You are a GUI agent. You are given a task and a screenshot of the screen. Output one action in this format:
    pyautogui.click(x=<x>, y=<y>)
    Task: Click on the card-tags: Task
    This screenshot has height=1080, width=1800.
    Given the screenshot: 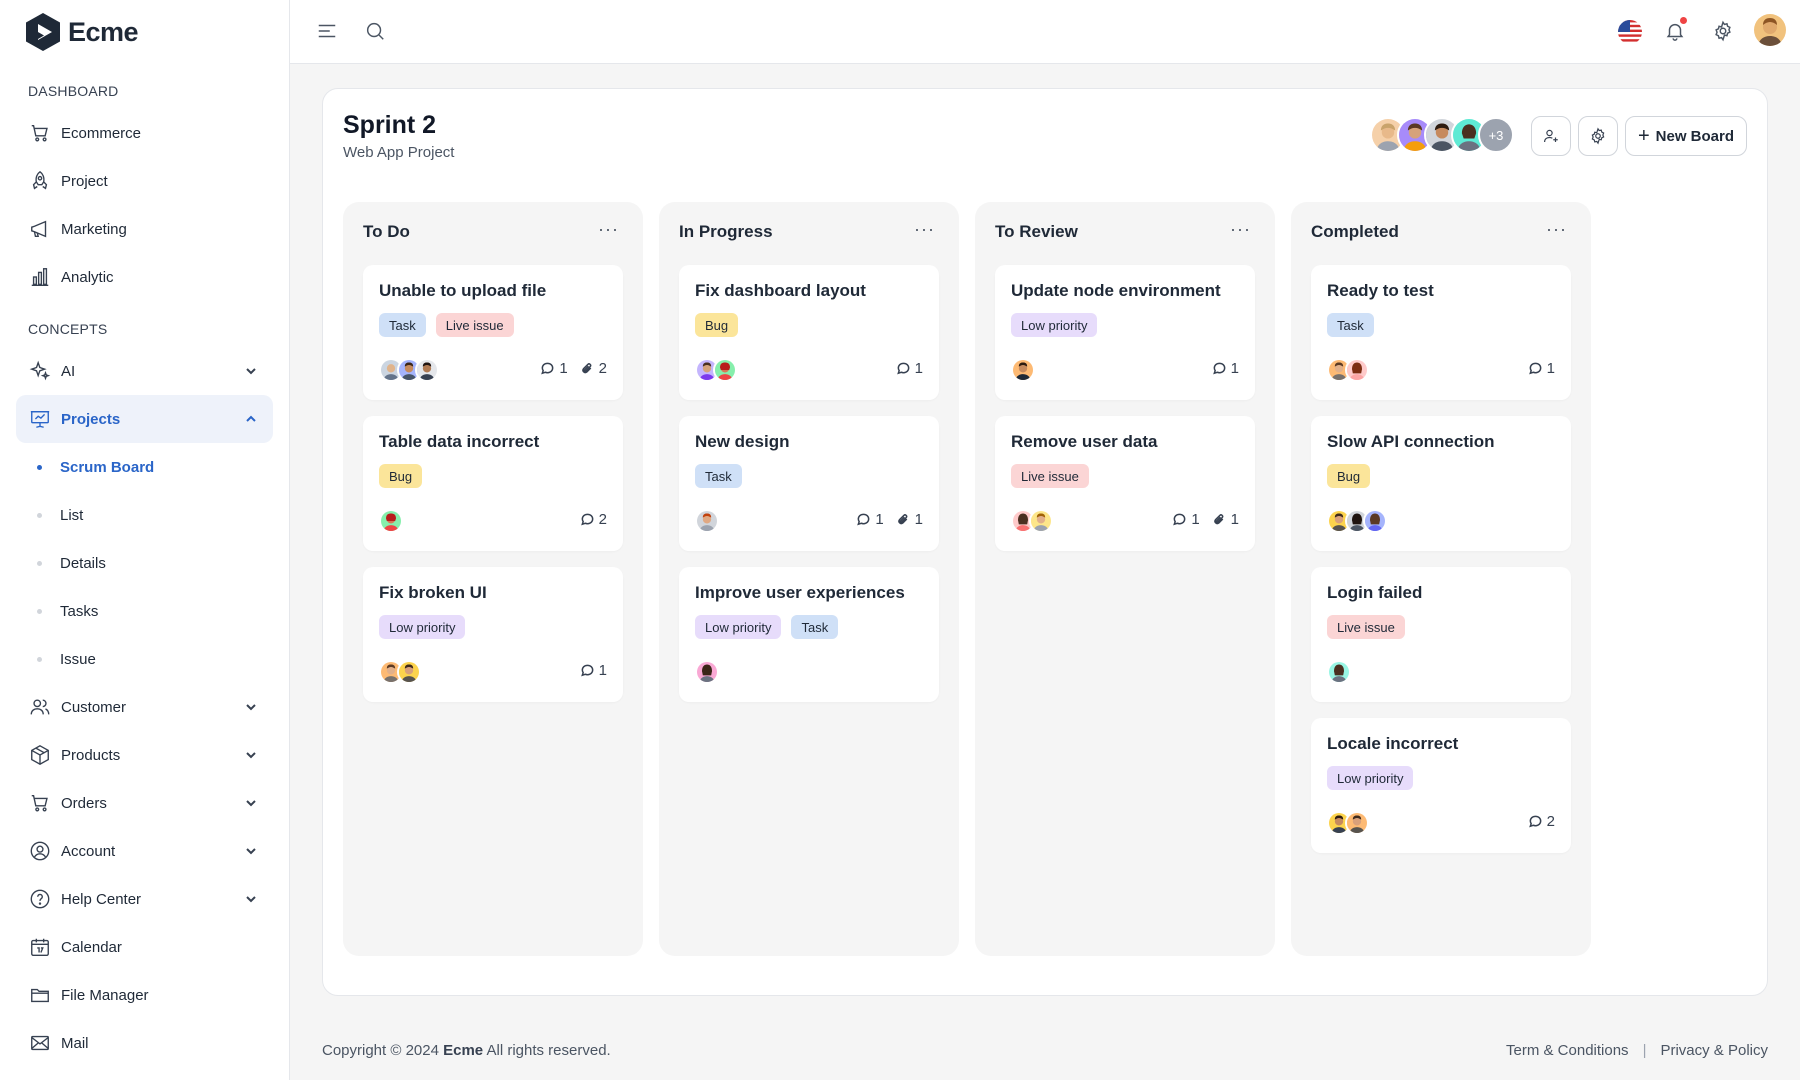 What is the action you would take?
    pyautogui.click(x=718, y=476)
    